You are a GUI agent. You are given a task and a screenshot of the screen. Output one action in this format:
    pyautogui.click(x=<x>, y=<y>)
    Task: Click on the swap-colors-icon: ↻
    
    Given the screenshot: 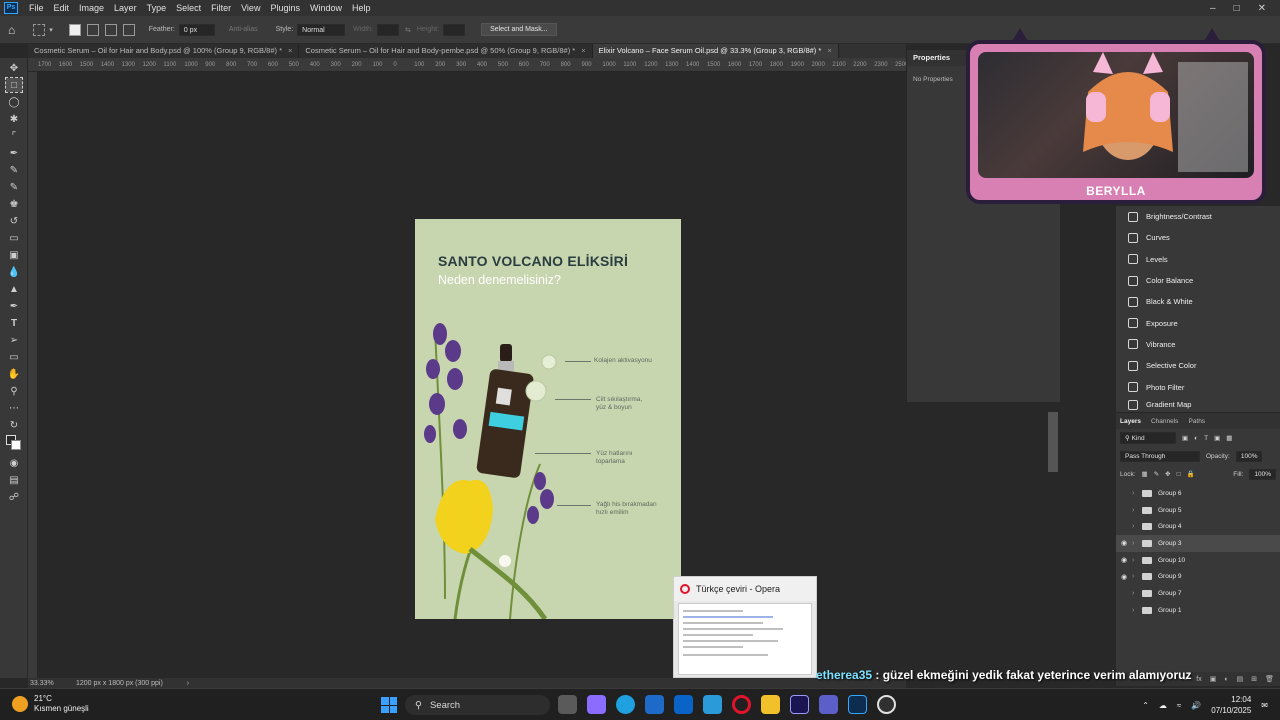 What is the action you would take?
    pyautogui.click(x=14, y=425)
    